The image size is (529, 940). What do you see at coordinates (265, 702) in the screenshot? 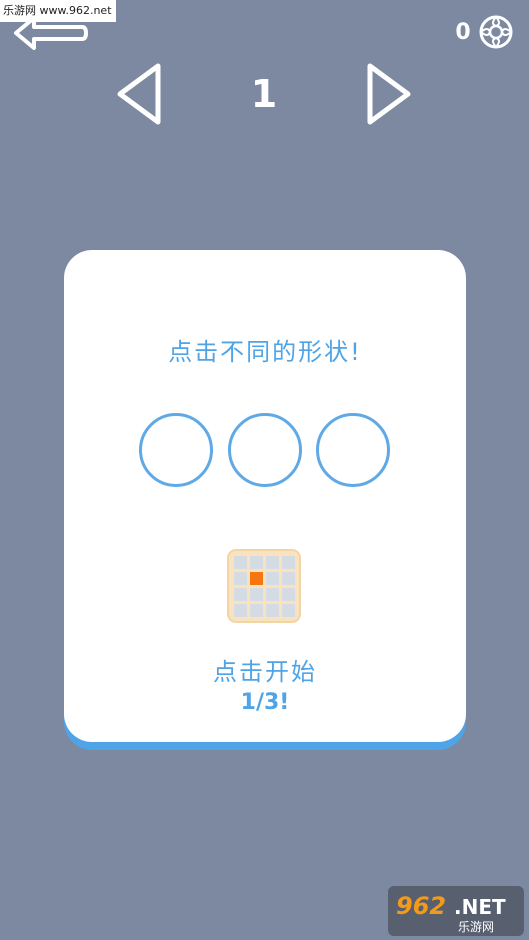
I see `progress-label: 1/3!` at bounding box center [265, 702].